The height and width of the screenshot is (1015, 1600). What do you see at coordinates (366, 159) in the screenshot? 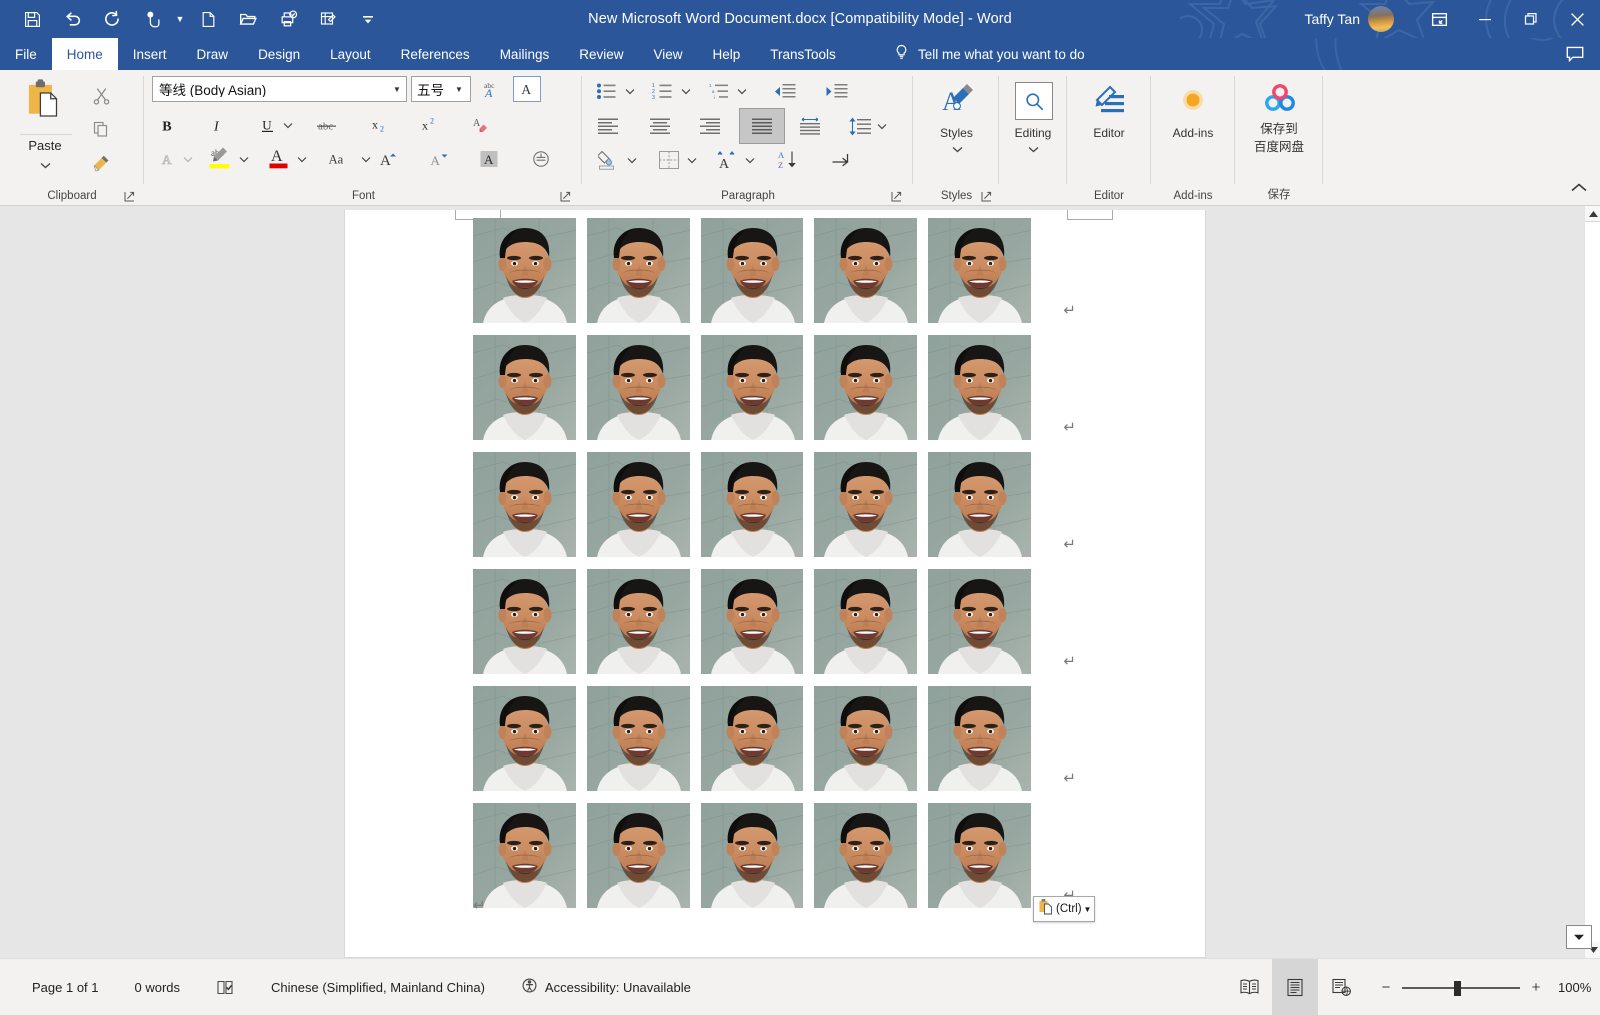
I see `change-case-caret-icon` at bounding box center [366, 159].